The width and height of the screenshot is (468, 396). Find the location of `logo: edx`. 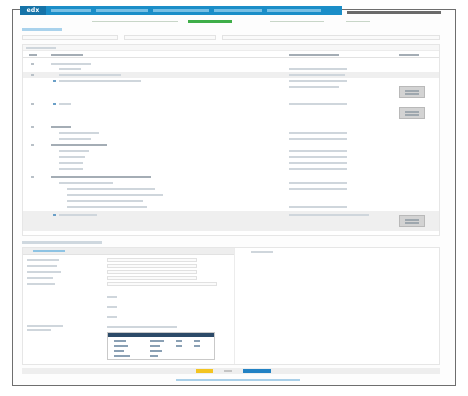

logo: edx is located at coordinates (33, 10).